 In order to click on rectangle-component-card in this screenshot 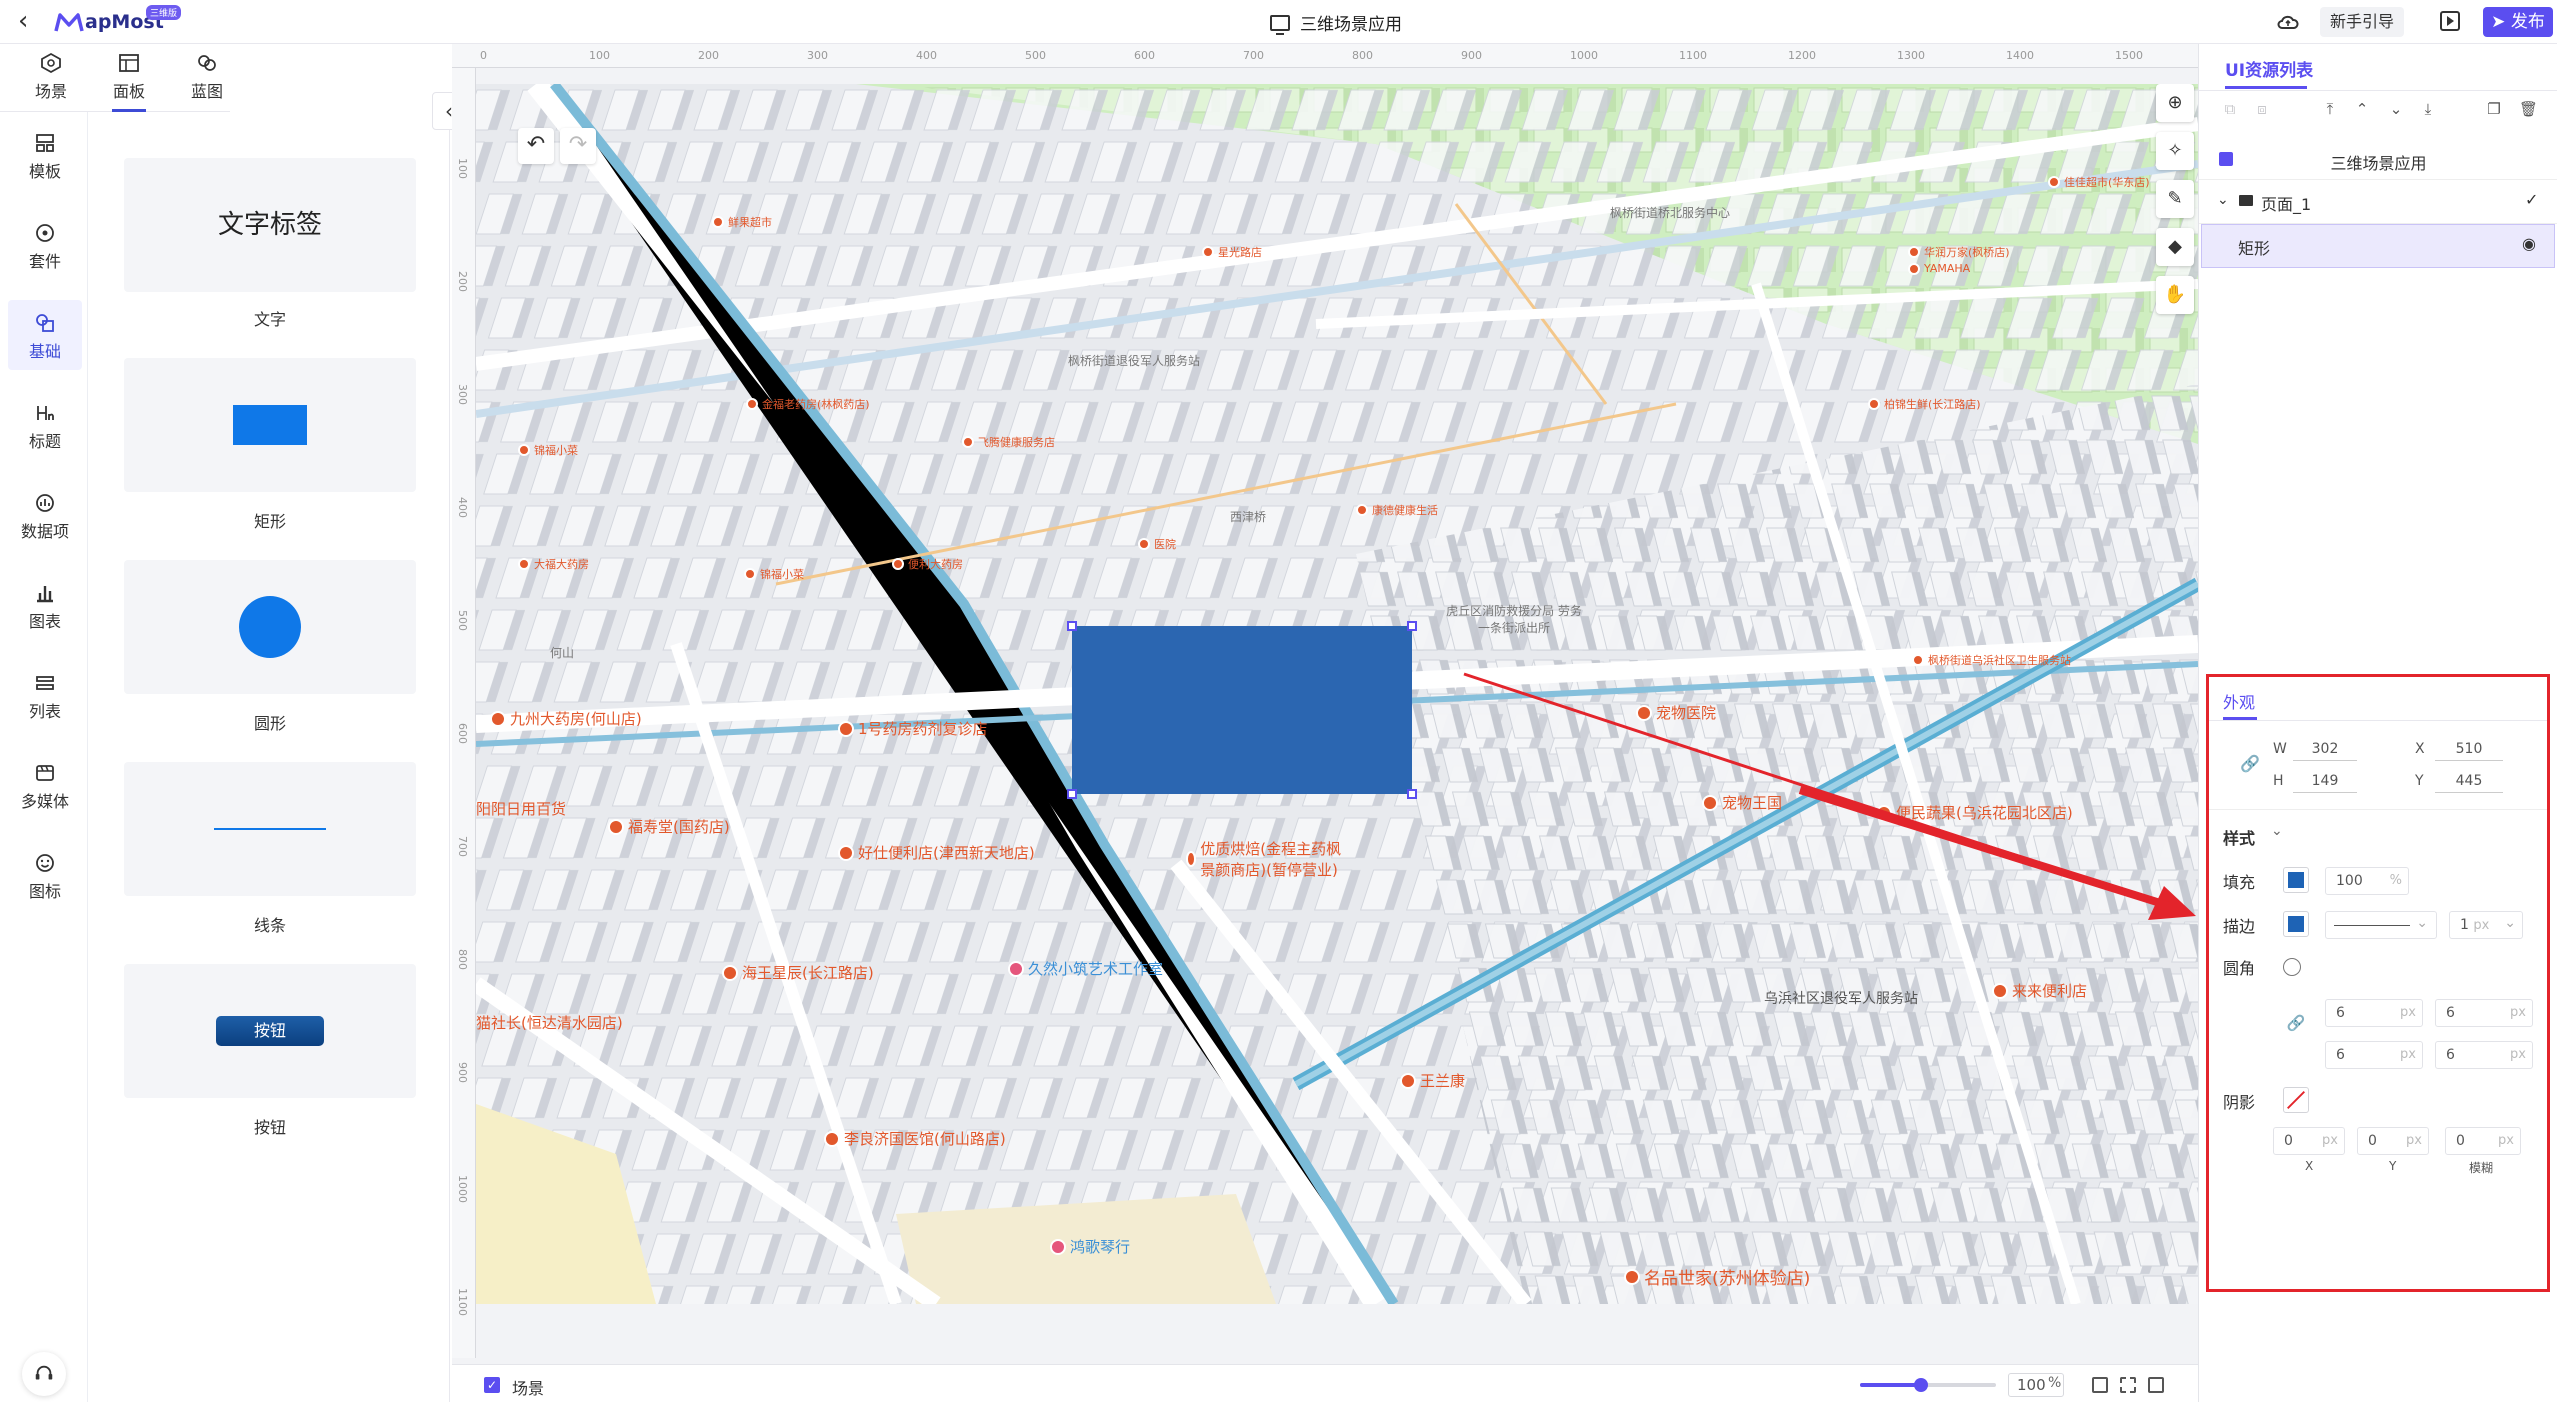, I will do `click(270, 425)`.